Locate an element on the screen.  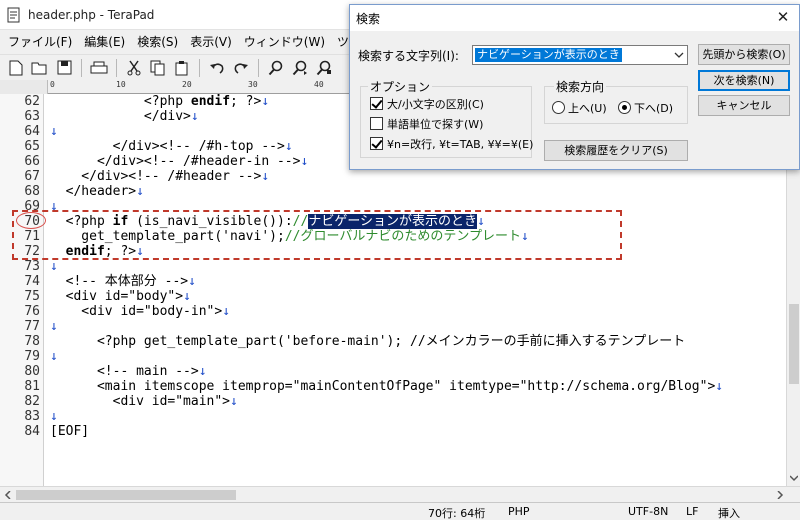
cut-icon is located at coordinates (134, 68).